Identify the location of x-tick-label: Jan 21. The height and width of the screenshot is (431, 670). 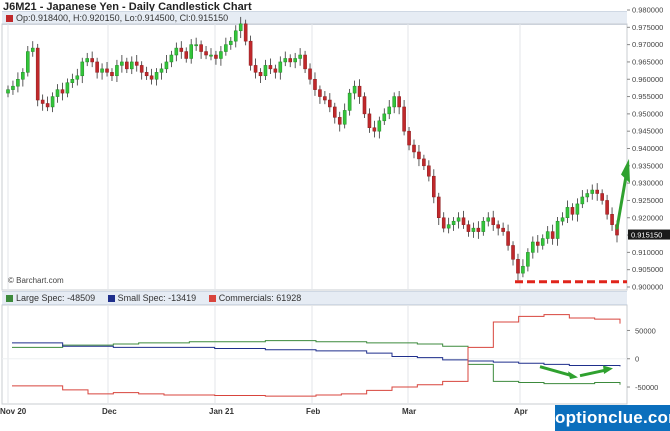
(221, 411).